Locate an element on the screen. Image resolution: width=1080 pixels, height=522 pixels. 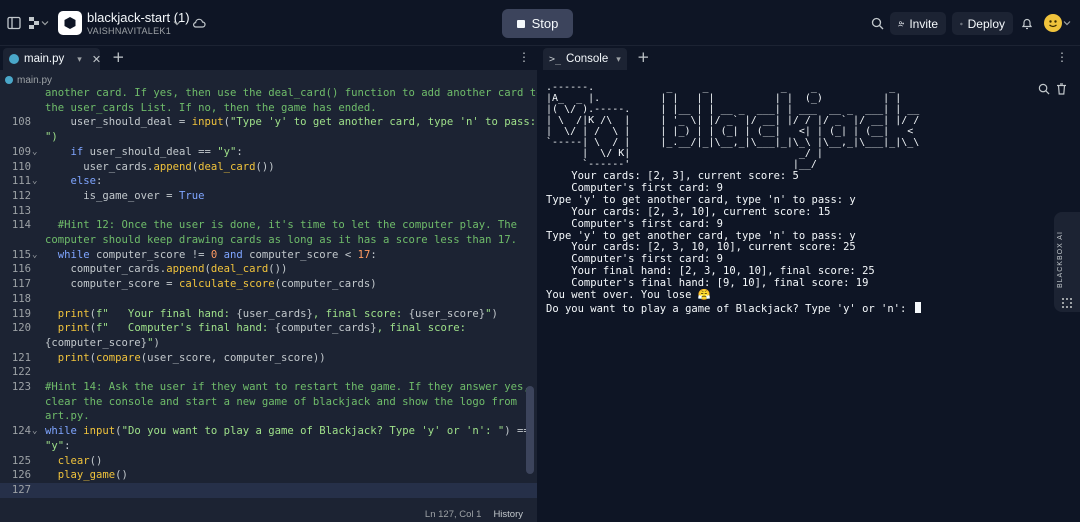
line-number: 109 is located at coordinates (21, 151).